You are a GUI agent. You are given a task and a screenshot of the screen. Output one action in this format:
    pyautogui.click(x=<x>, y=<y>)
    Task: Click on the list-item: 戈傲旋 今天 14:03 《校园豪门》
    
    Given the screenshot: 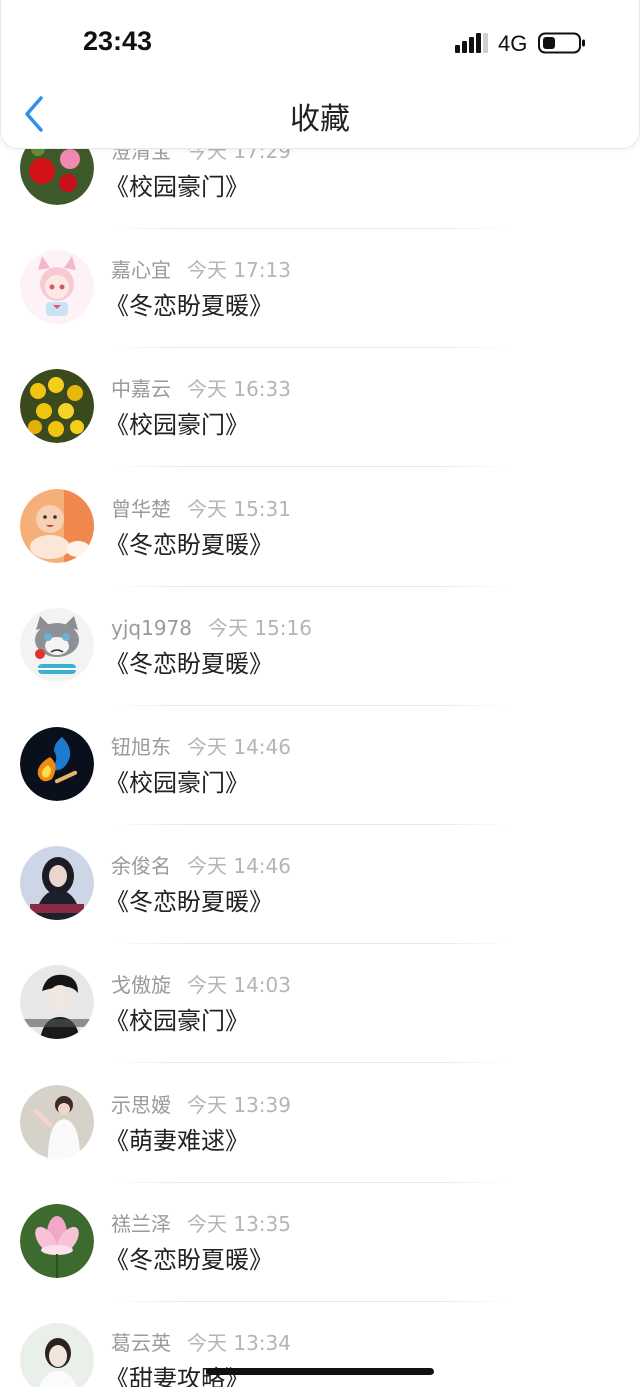 What is the action you would take?
    pyautogui.click(x=320, y=1017)
    